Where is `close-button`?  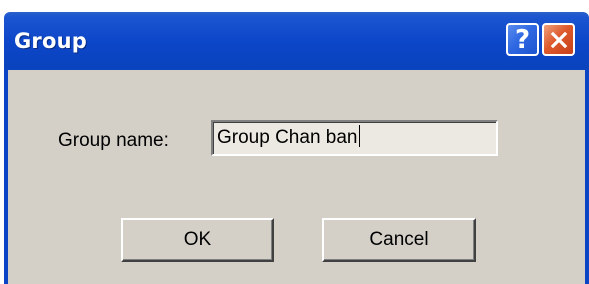
close-button is located at coordinates (558, 39).